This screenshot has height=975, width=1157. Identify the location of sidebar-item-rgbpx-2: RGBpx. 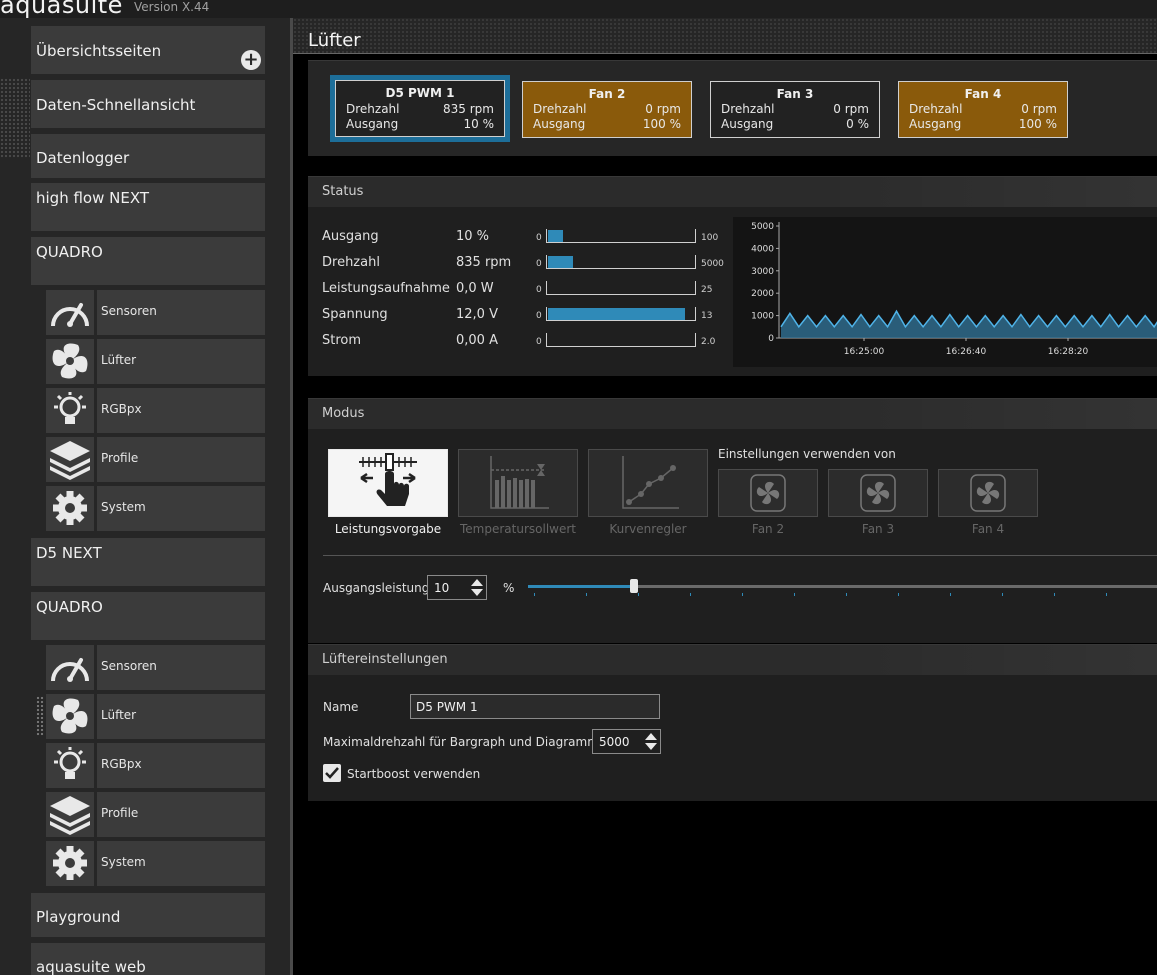
(181, 765).